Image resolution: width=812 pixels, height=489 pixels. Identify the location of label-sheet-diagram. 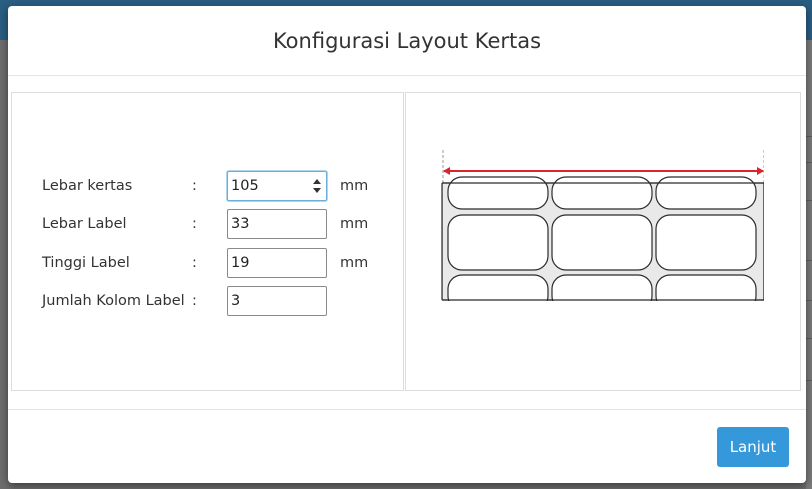
(599, 224).